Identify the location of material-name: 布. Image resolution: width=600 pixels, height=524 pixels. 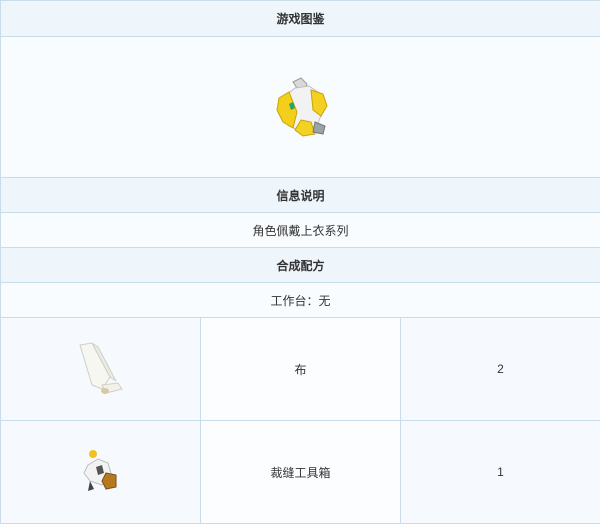
(301, 369).